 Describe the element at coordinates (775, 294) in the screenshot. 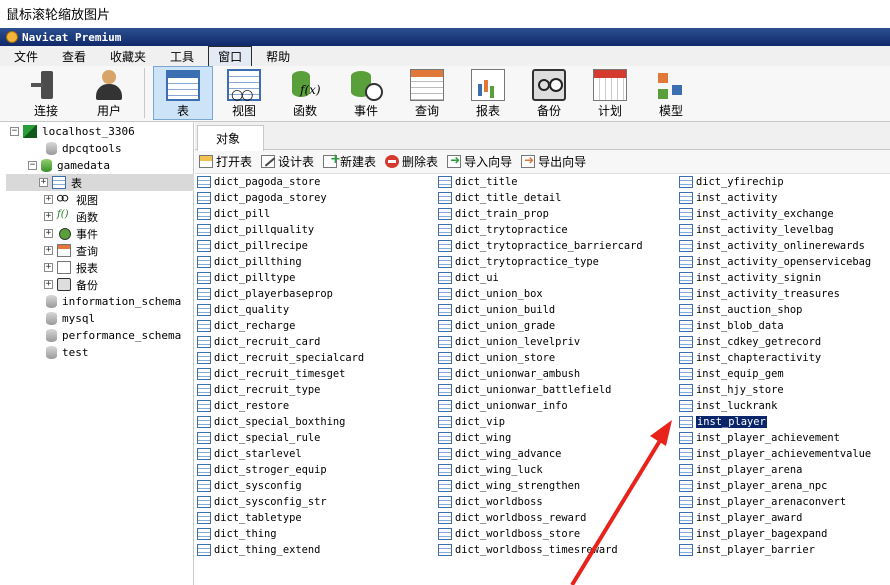

I see `table-list-item: inst_activity_treasures` at that location.